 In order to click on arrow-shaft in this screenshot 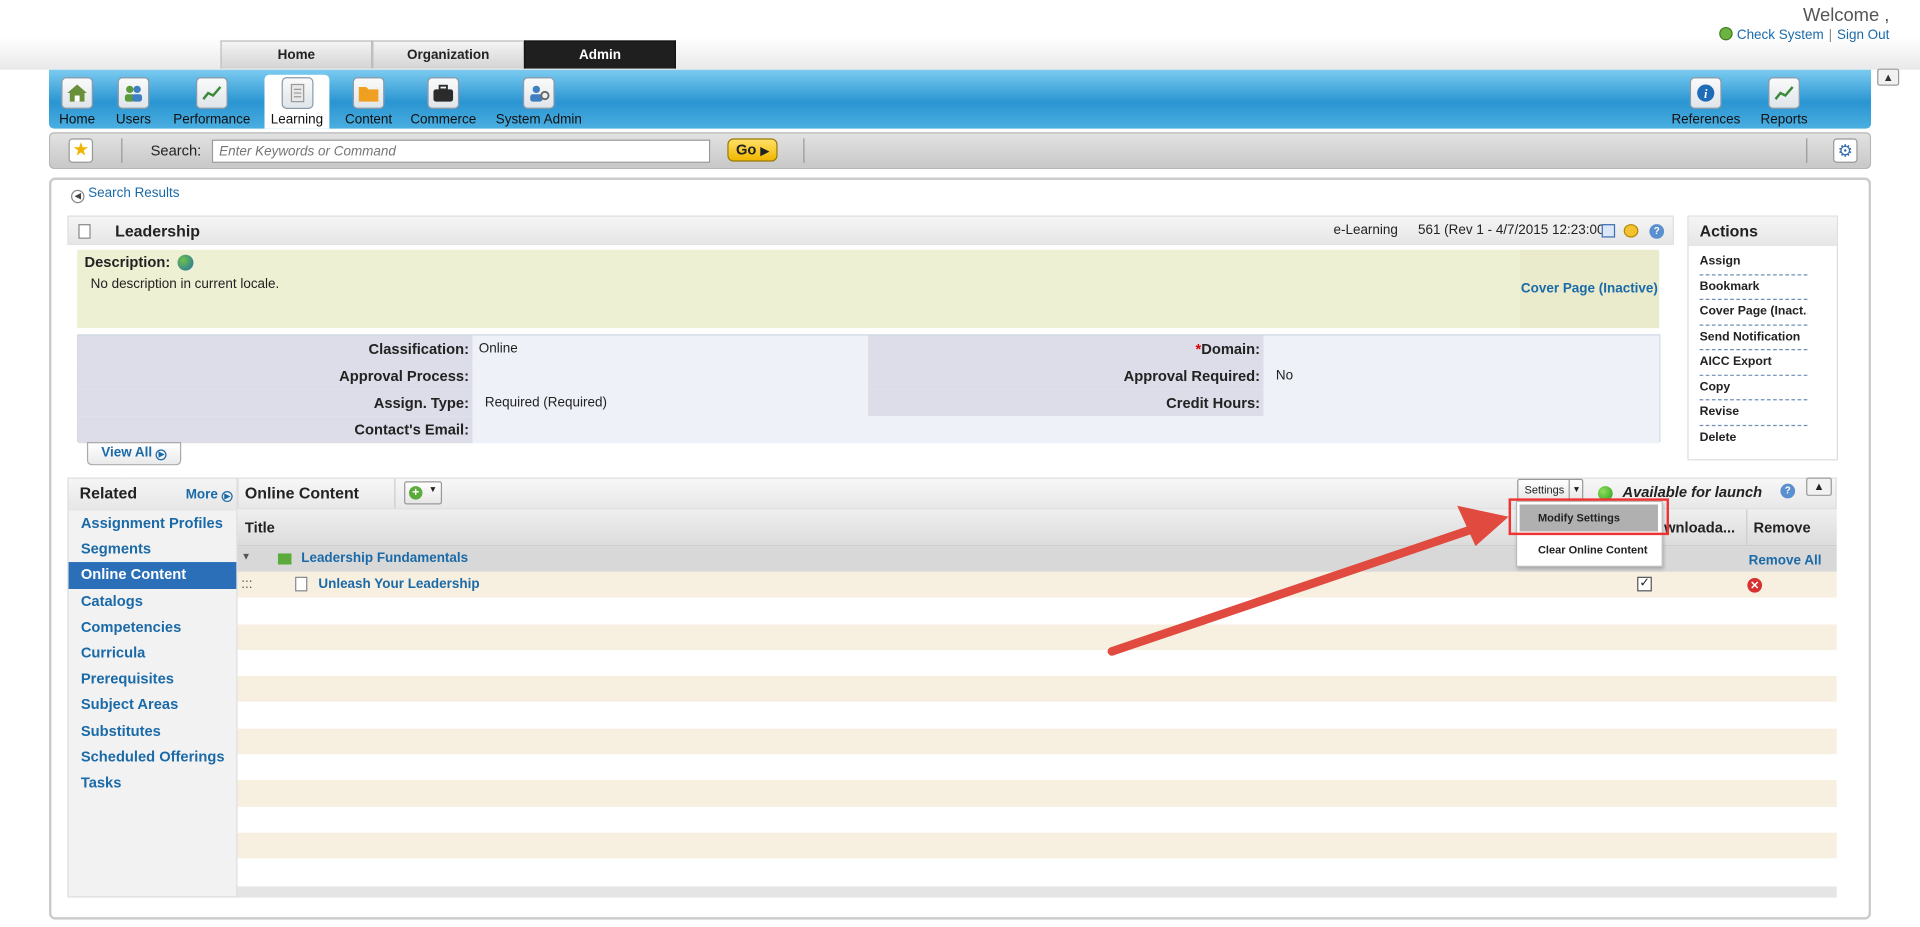, I will do `click(1290, 590)`.